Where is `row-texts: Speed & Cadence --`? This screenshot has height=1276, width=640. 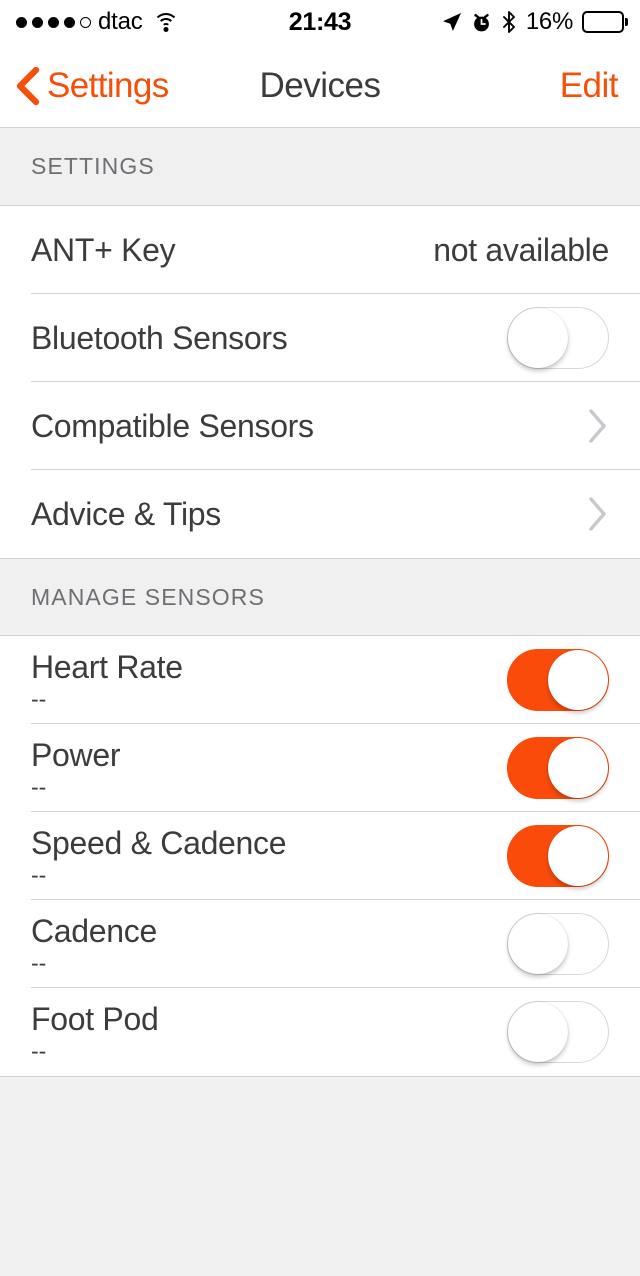 row-texts: Speed & Cadence -- is located at coordinates (269, 856).